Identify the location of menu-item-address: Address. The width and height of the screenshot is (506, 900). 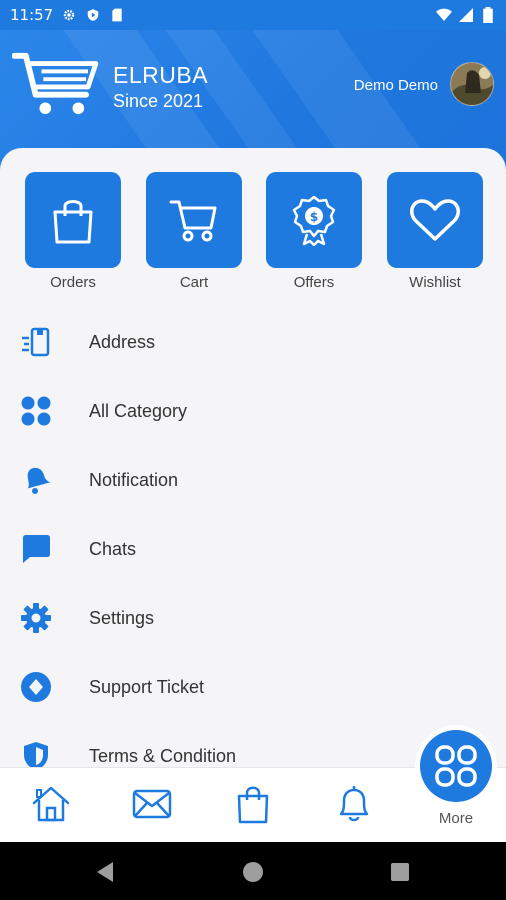
(253, 342).